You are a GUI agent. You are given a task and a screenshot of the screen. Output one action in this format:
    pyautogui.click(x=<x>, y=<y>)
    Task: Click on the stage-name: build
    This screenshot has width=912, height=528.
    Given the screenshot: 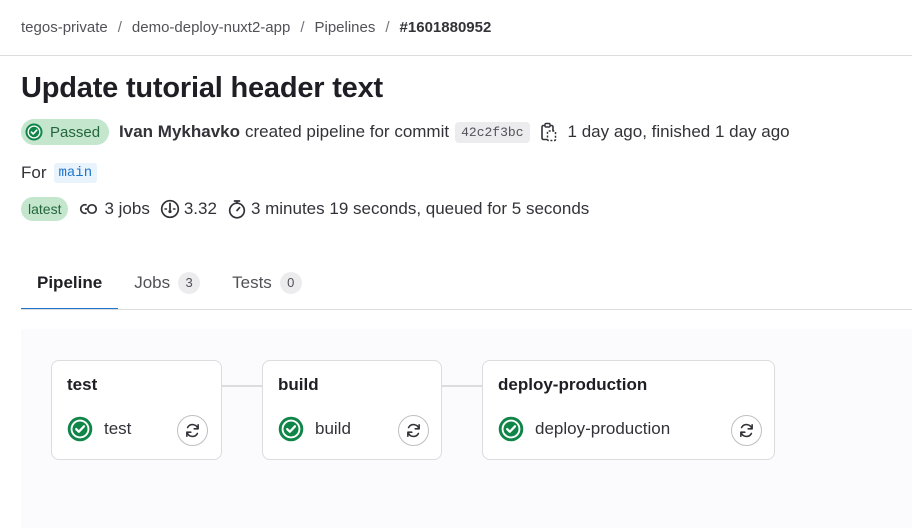 What is the action you would take?
    pyautogui.click(x=298, y=384)
    